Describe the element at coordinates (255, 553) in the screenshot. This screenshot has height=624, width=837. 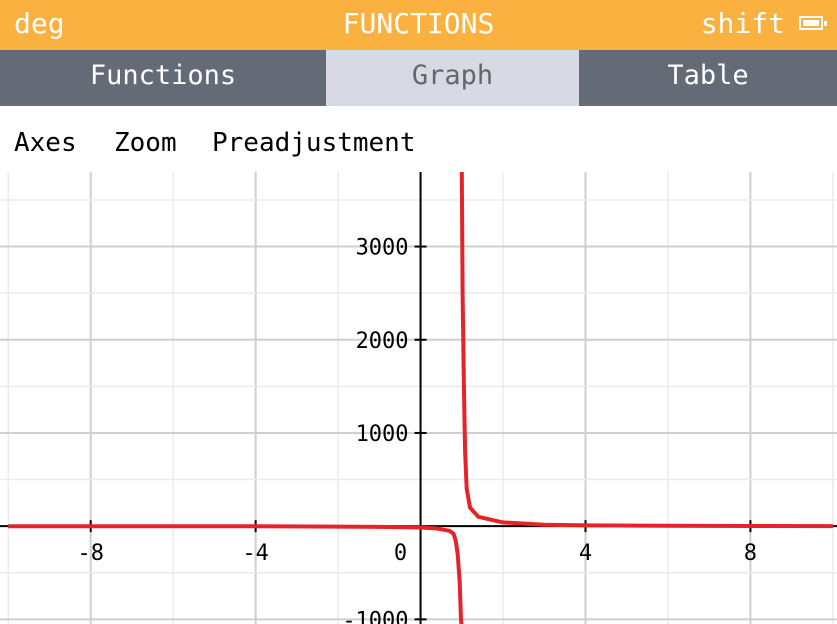
I see `x-tick-label: -4` at that location.